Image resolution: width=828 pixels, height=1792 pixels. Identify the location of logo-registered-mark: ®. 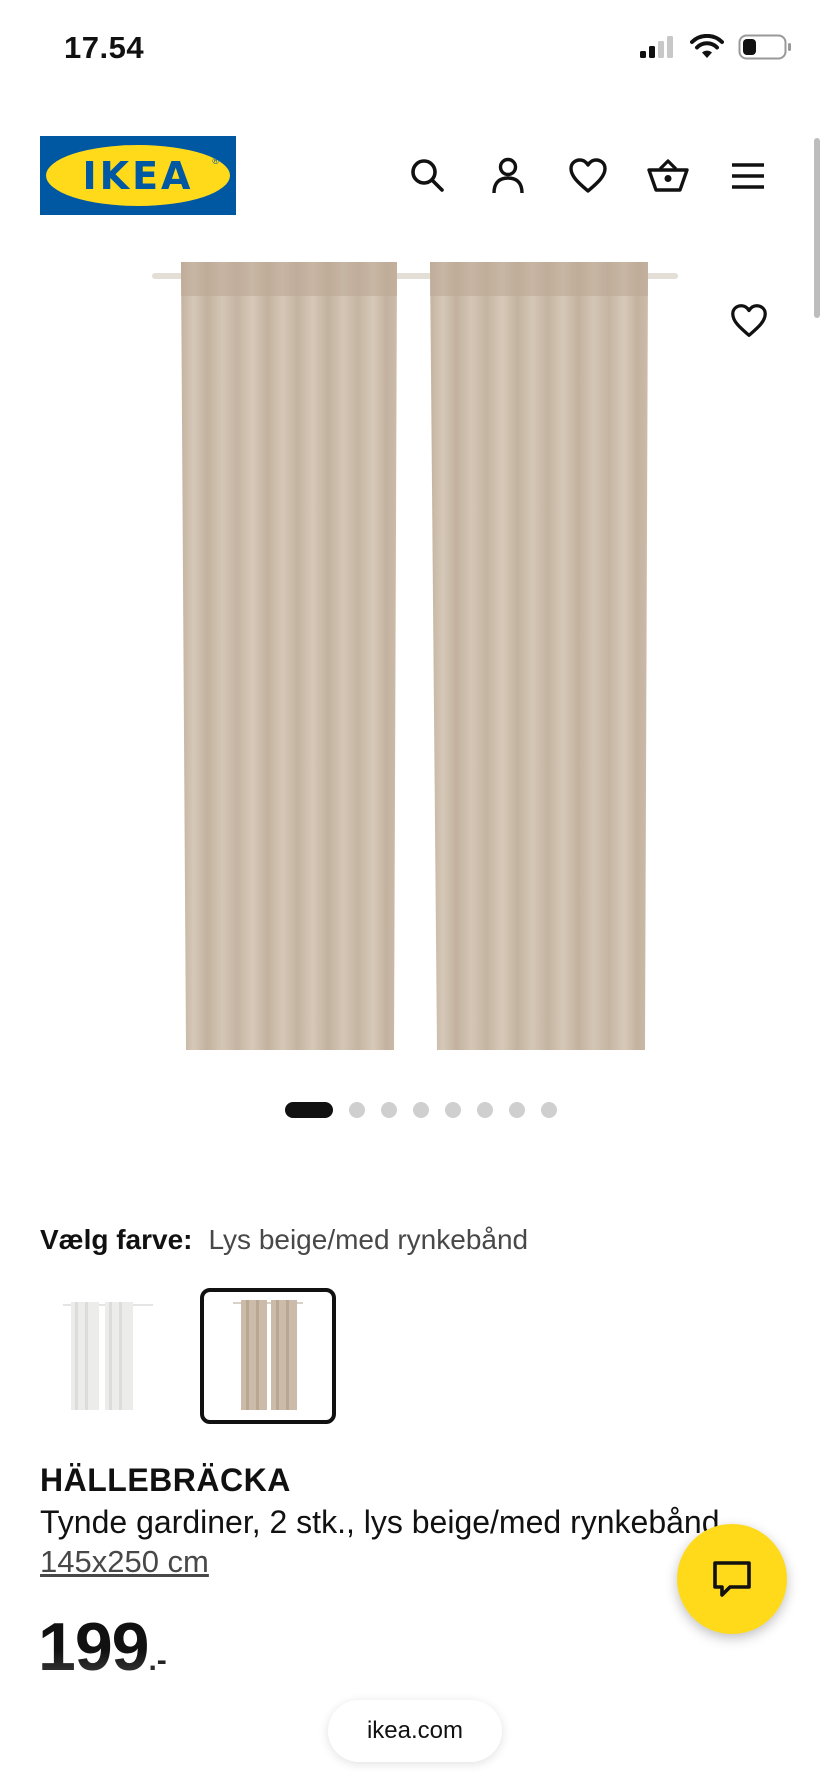
(215, 161).